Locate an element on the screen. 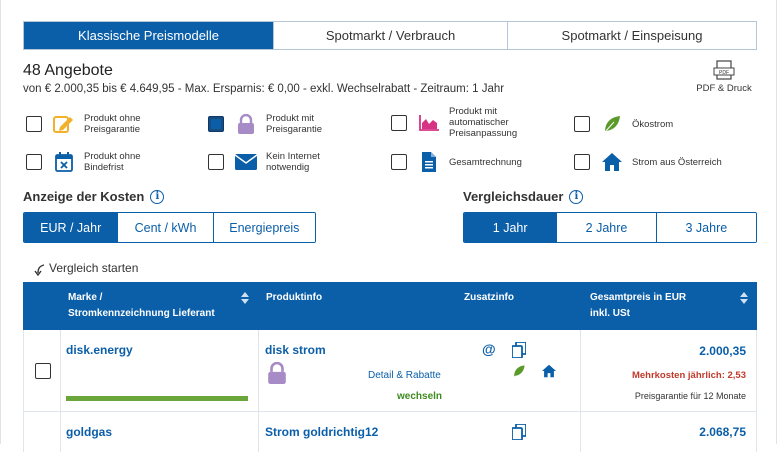 This screenshot has height=452, width=777. offer-count: 48 Angebote is located at coordinates (68, 70).